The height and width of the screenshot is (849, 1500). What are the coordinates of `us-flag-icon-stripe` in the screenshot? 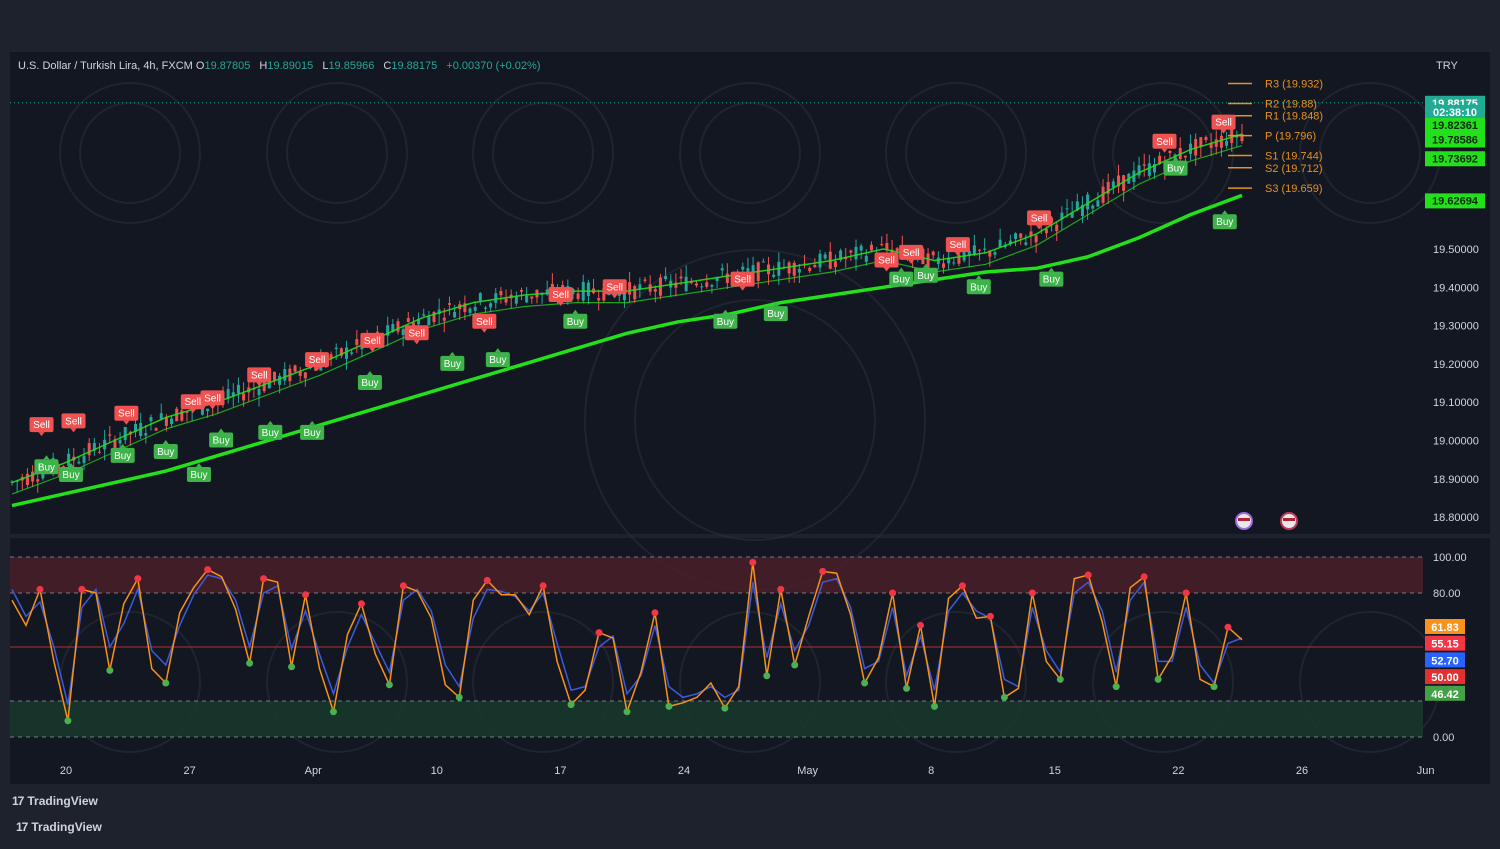 It's located at (1244, 519).